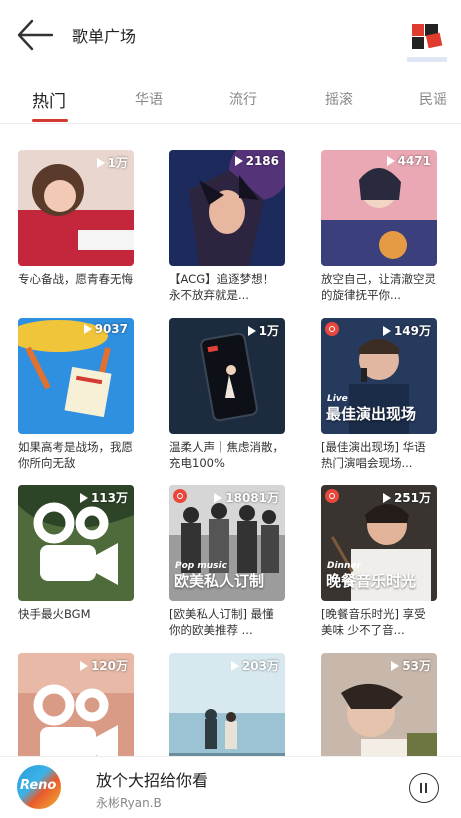 This screenshot has height=818, width=461. I want to click on app-header: 歌单广场, so click(230, 36).